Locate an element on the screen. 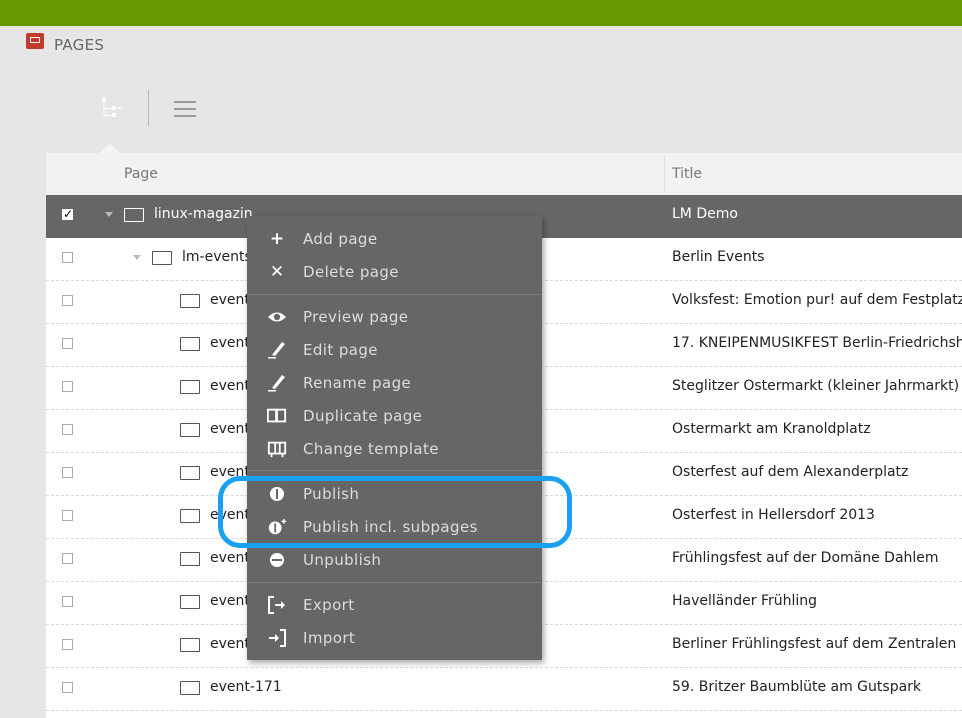  menu-item-rename-page: Rename page is located at coordinates (394, 383).